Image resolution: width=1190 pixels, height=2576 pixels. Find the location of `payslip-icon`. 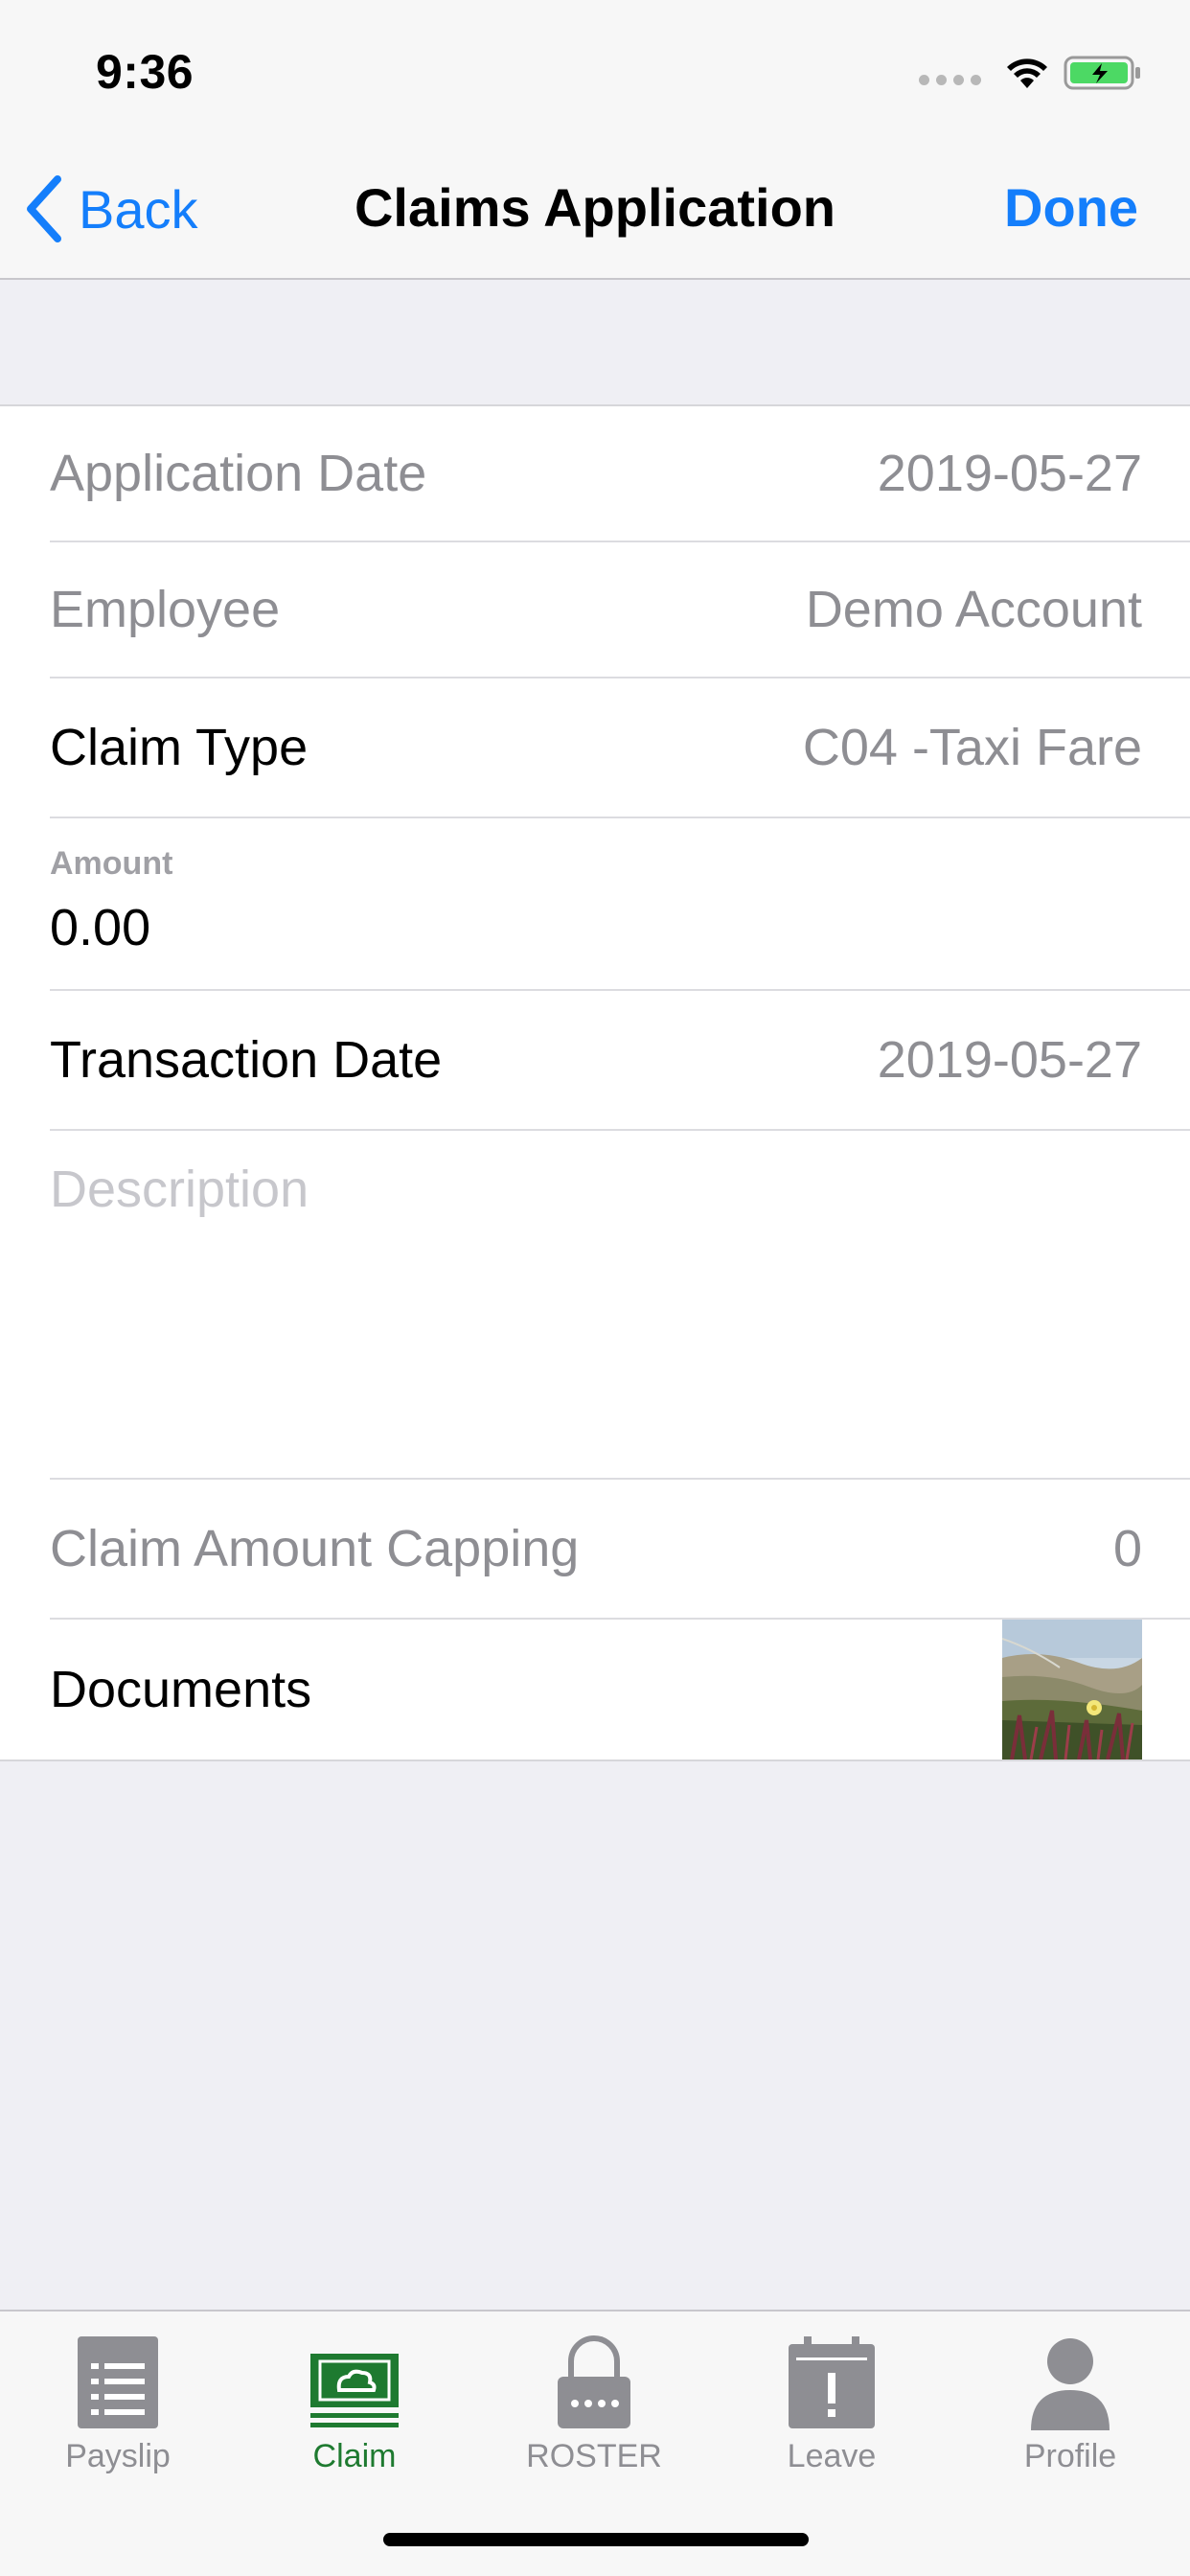

payslip-icon is located at coordinates (118, 2382).